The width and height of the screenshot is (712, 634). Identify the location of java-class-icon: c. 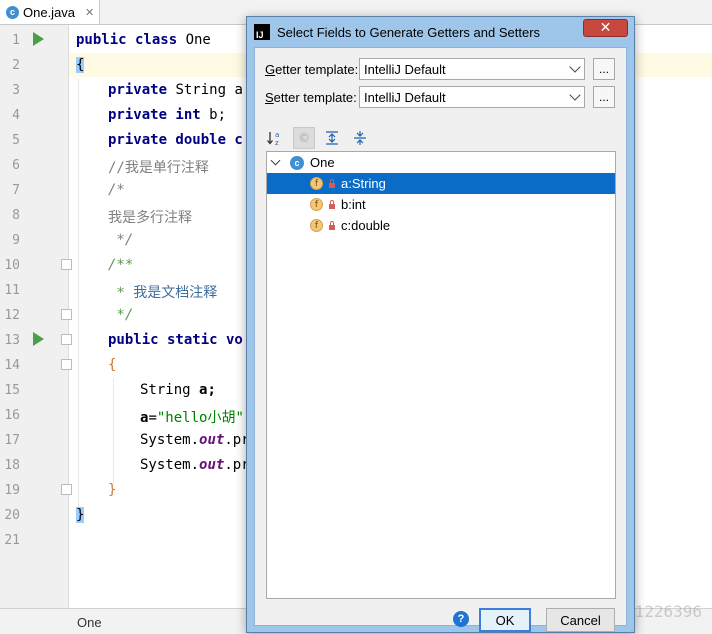
(12, 12).